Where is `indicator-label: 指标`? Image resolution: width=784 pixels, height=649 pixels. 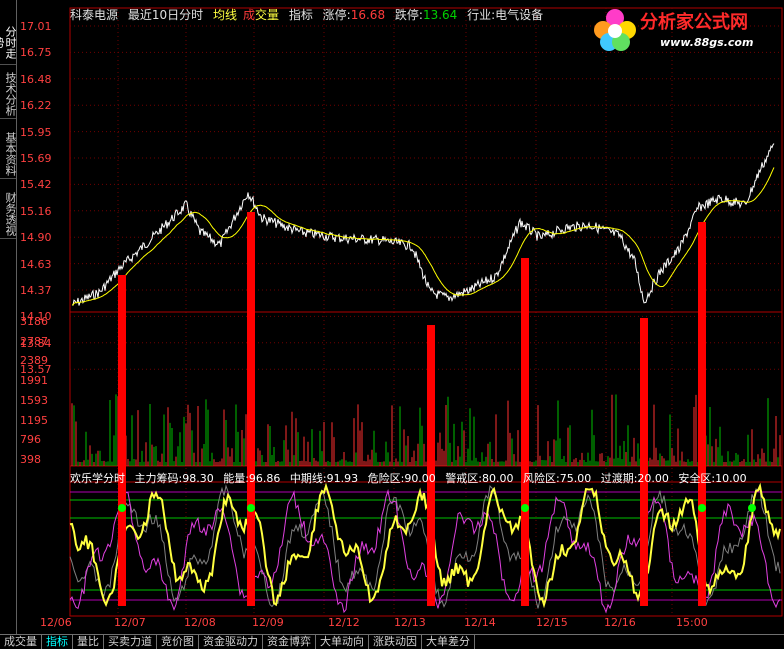
indicator-label: 指标 is located at coordinates (300, 15).